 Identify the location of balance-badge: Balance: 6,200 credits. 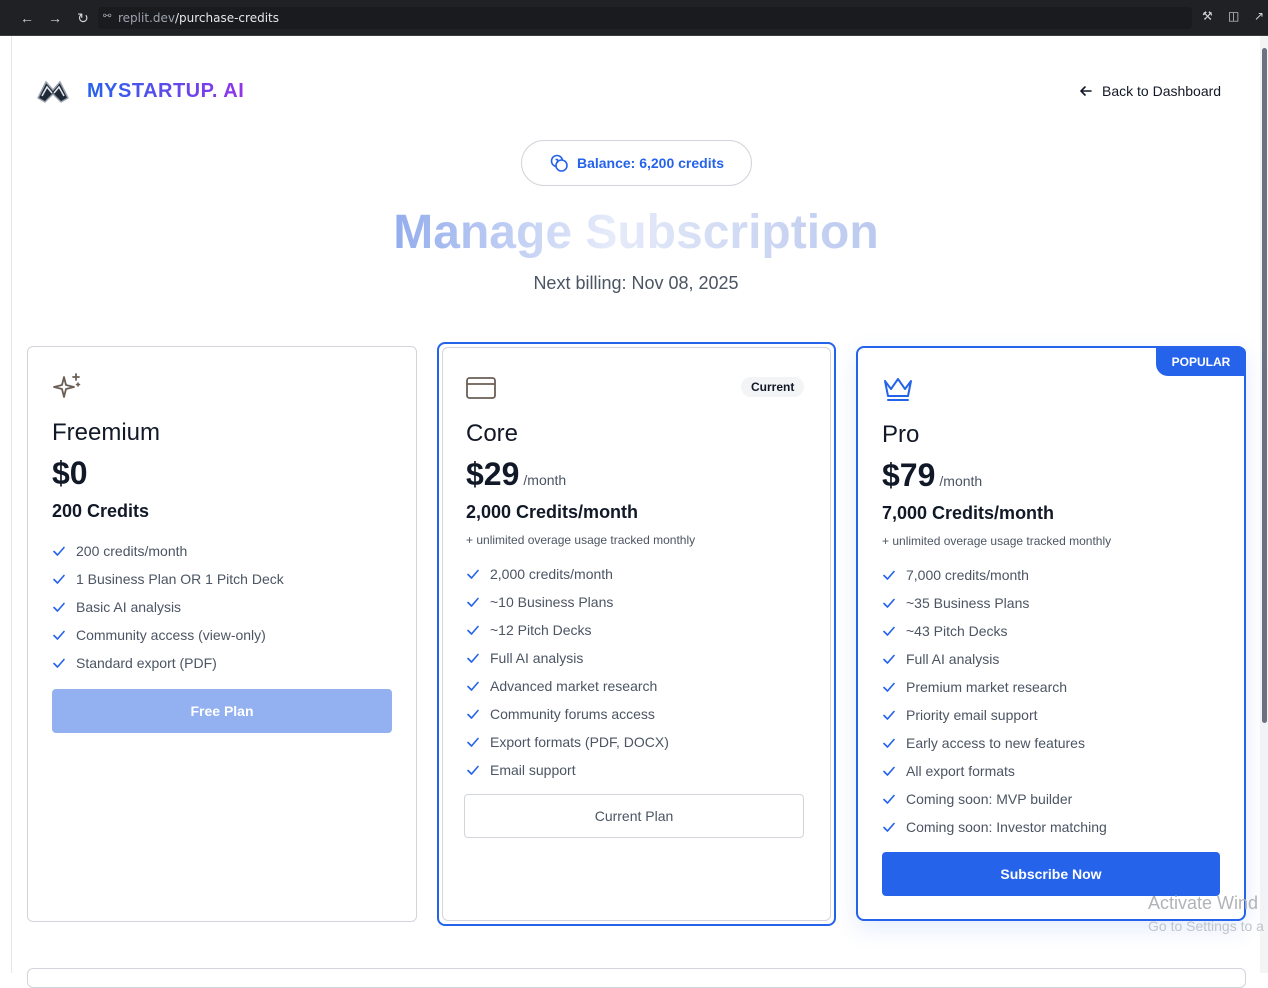
(636, 163).